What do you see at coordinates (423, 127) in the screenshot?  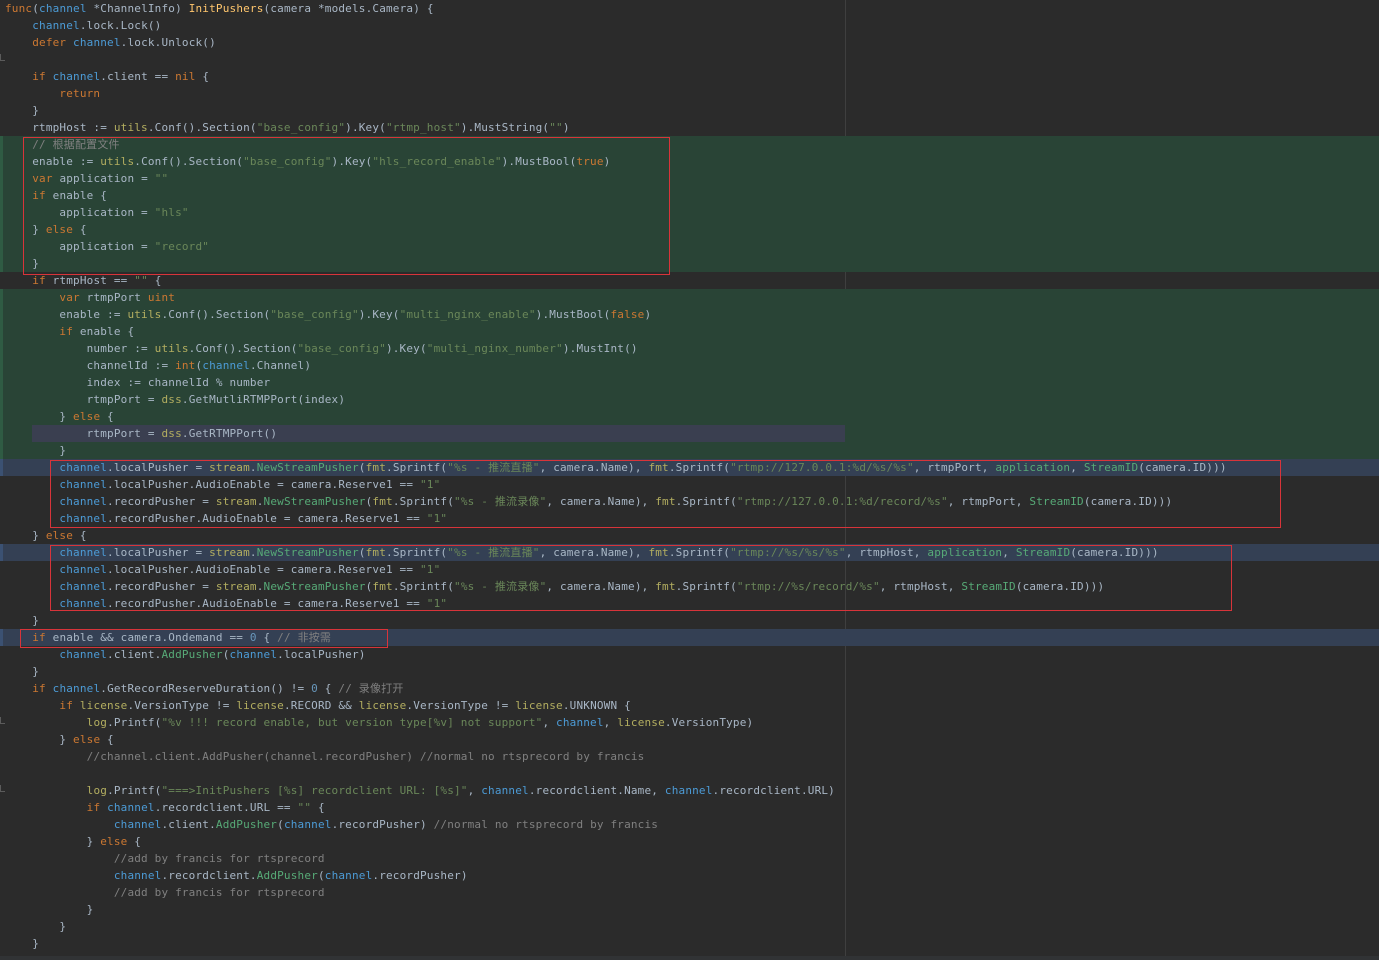 I see `code-token: "rtmp_host"` at bounding box center [423, 127].